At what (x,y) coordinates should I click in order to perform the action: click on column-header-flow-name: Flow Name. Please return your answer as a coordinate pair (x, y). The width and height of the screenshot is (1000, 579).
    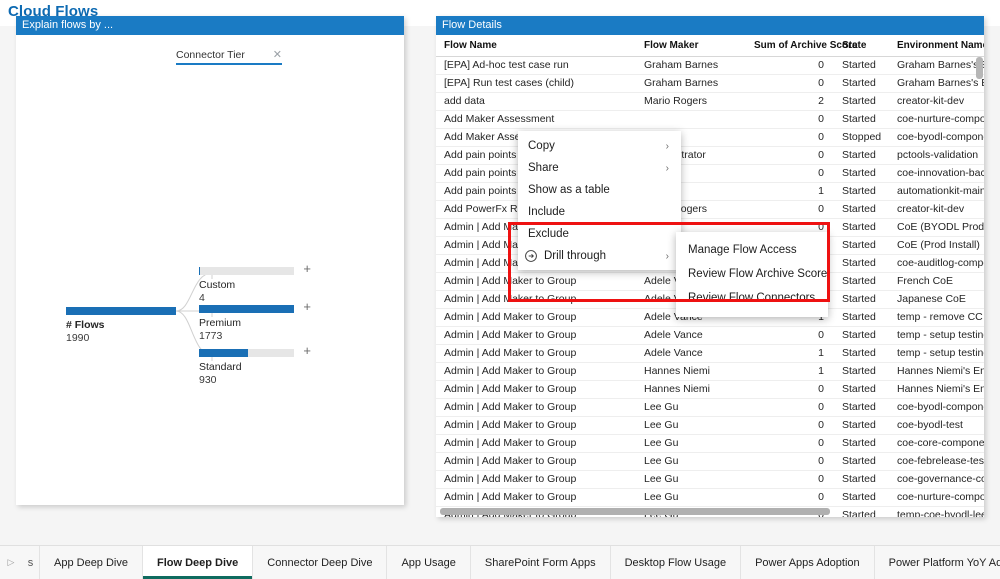
    Looking at the image, I should click on (536, 46).